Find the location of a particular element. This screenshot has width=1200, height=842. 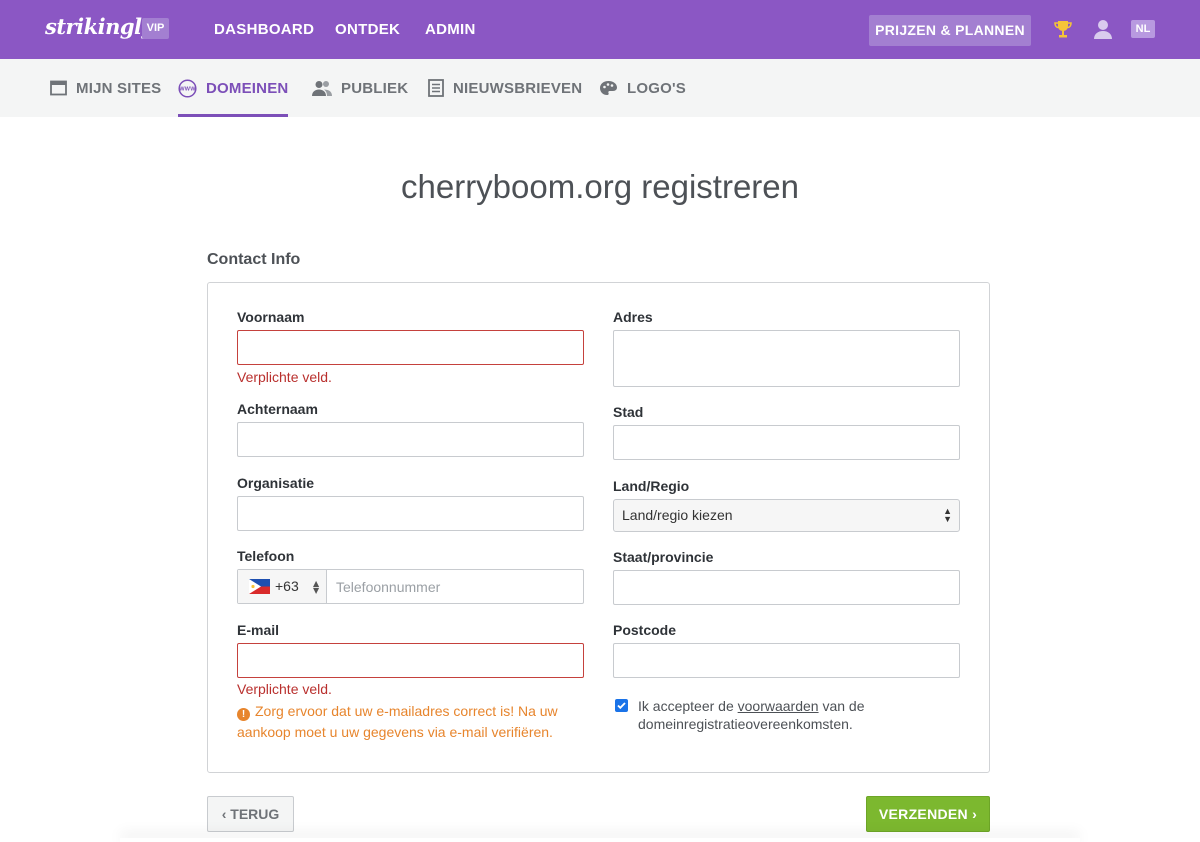

adres-field is located at coordinates (786, 358).